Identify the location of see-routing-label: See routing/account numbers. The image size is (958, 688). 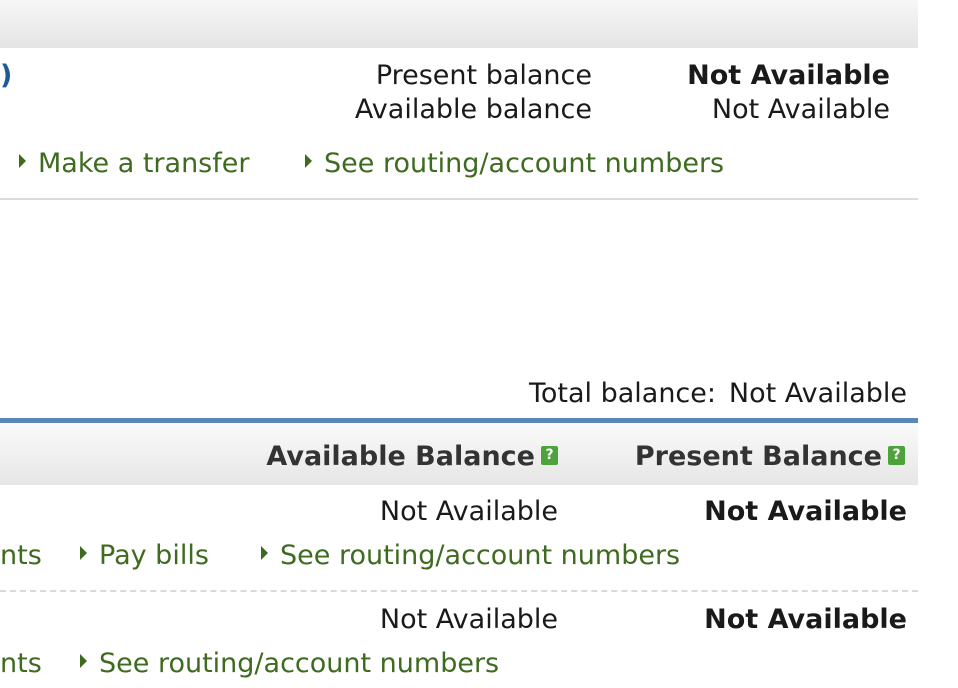
(524, 163).